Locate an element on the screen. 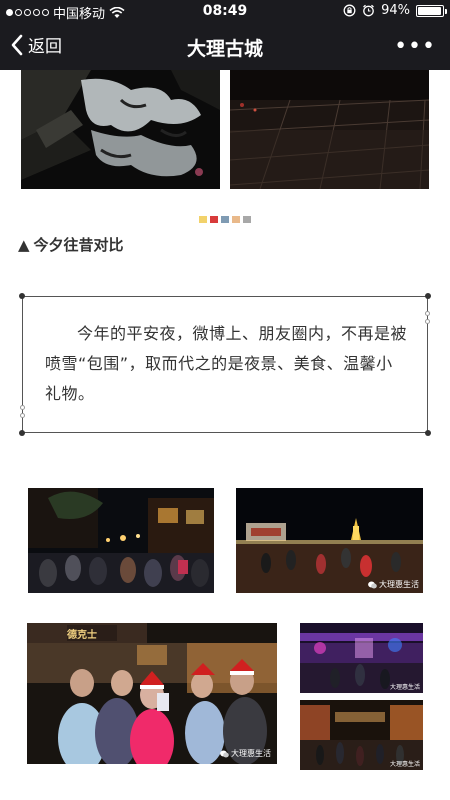 This screenshot has width=450, height=800. alarm-icon is located at coordinates (369, 10).